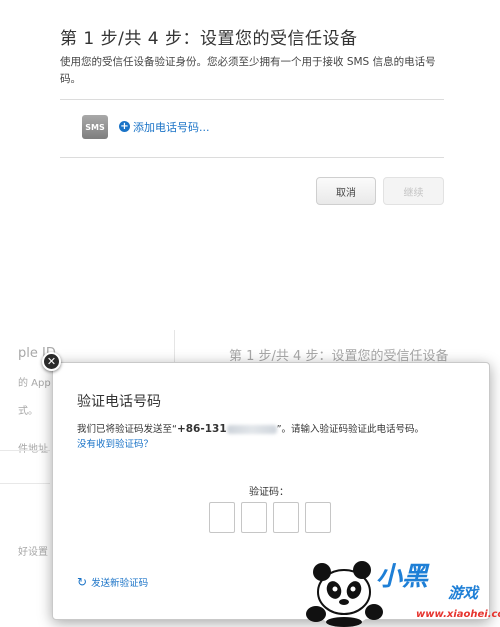  What do you see at coordinates (33, 447) in the screenshot?
I see `background-text: 件地址` at bounding box center [33, 447].